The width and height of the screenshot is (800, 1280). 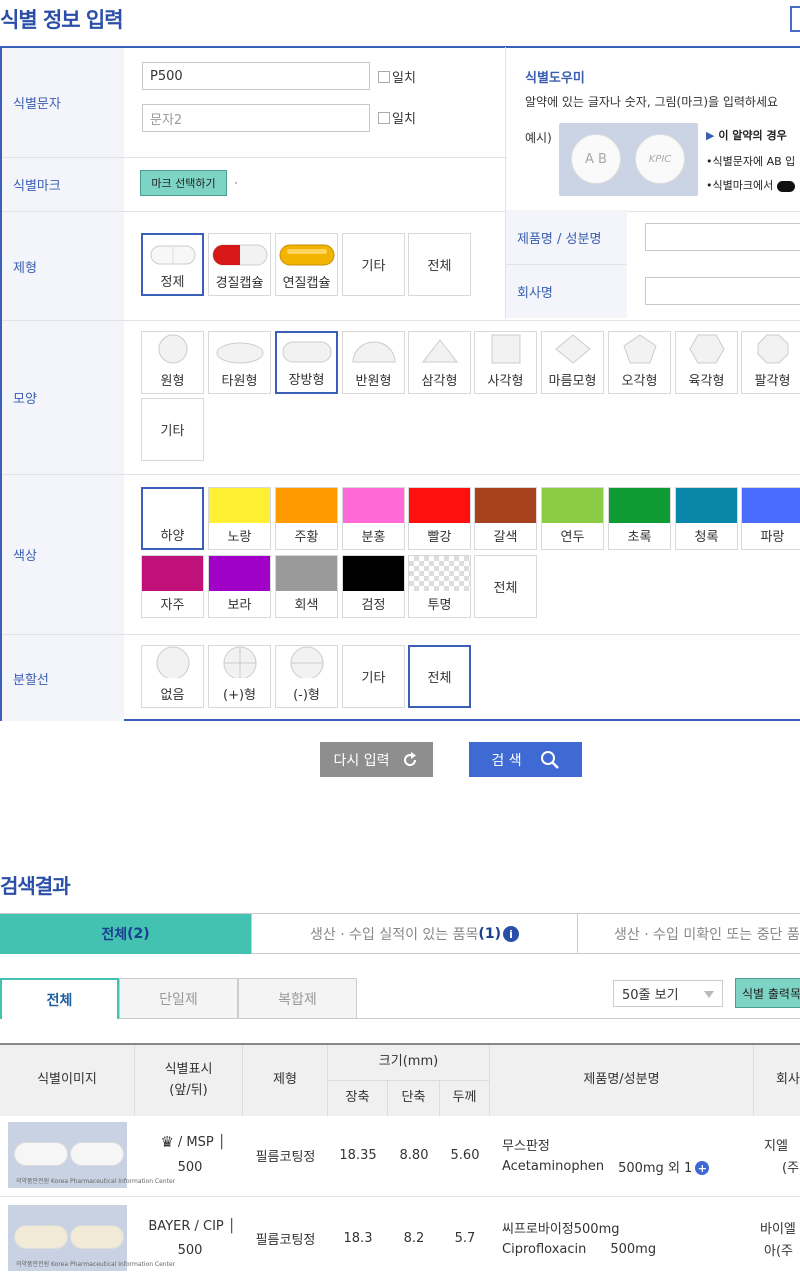 I want to click on shape-option-other: 기타, so click(x=172, y=429).